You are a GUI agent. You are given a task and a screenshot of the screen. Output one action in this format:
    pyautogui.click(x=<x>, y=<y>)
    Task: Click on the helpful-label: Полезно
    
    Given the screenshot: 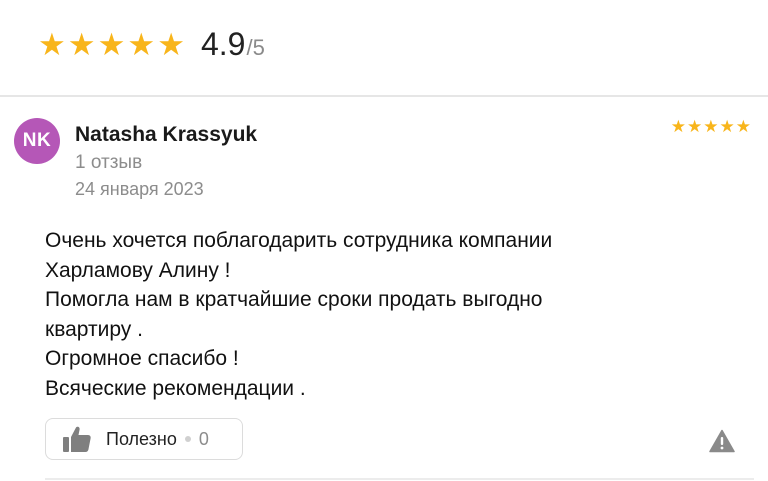 What is the action you would take?
    pyautogui.click(x=141, y=438)
    